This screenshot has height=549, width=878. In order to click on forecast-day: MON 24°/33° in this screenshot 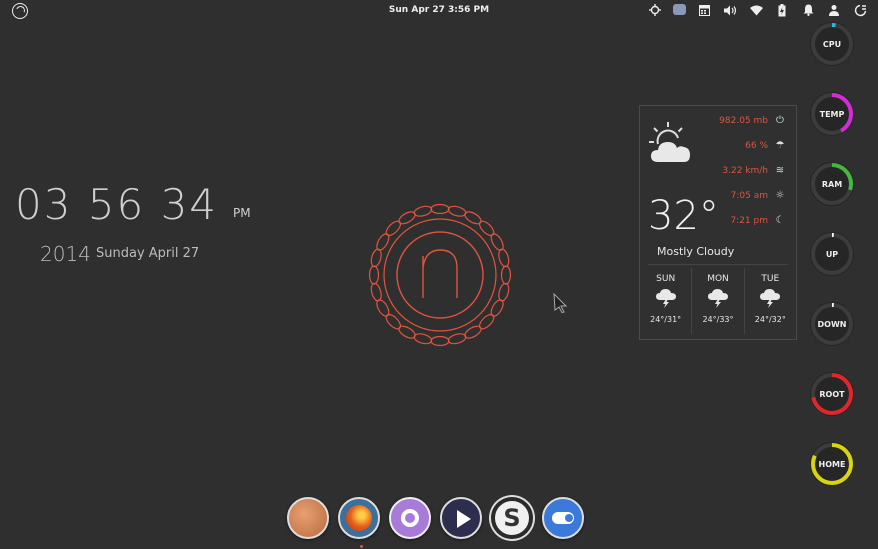, I will do `click(718, 301)`.